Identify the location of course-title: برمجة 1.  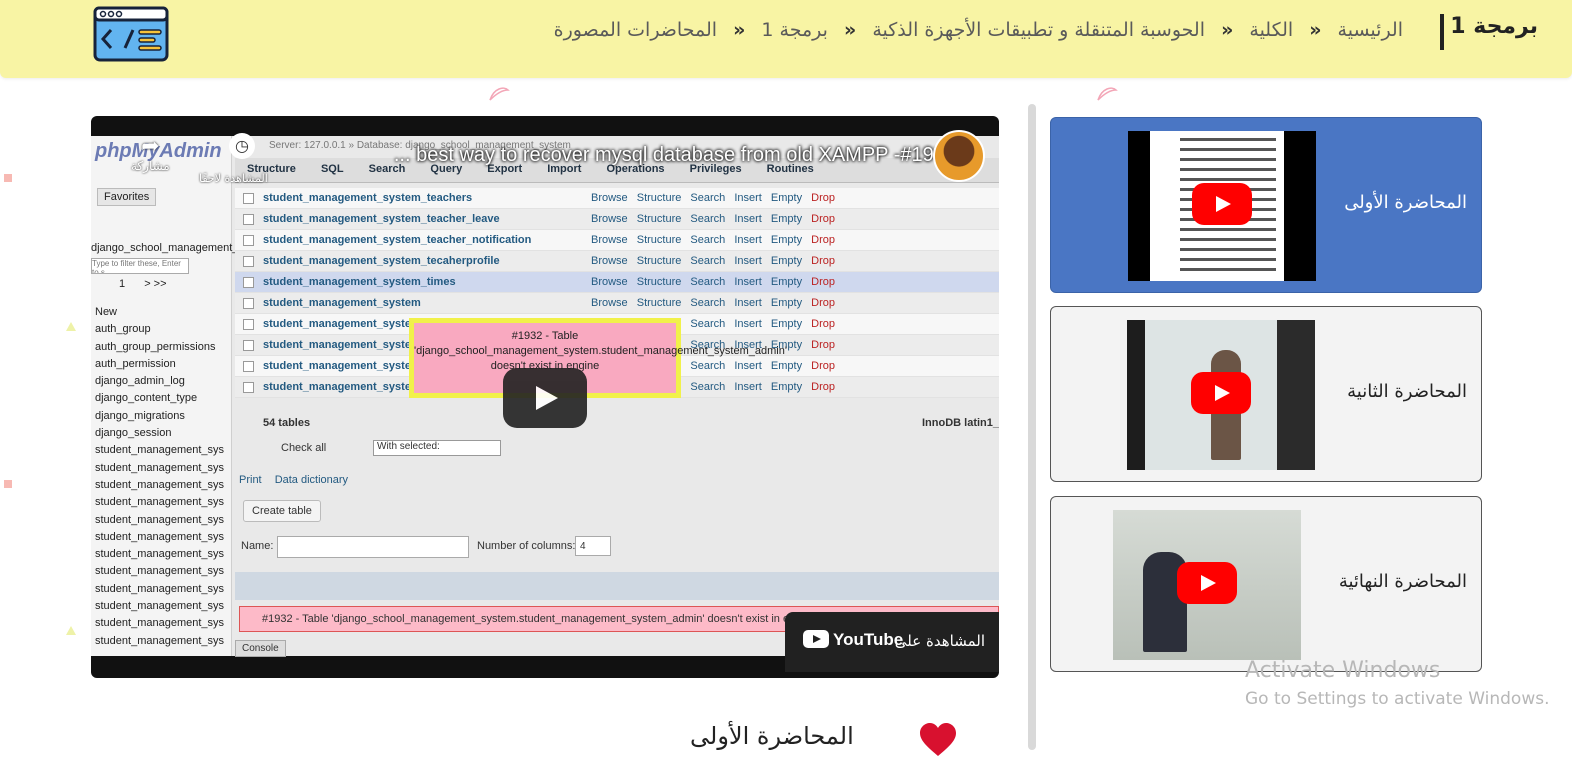
(1494, 26).